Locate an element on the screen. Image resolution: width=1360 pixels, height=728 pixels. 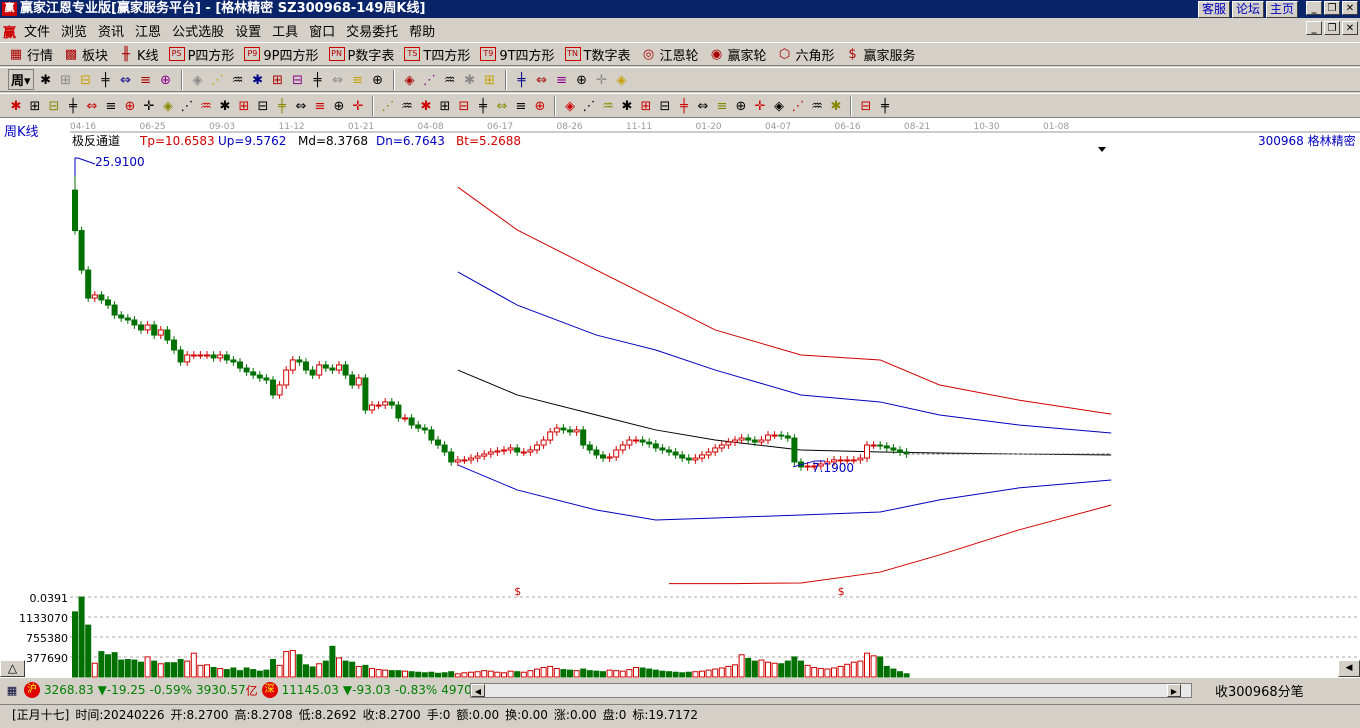
child-minimize-button: _ is located at coordinates (1314, 28).